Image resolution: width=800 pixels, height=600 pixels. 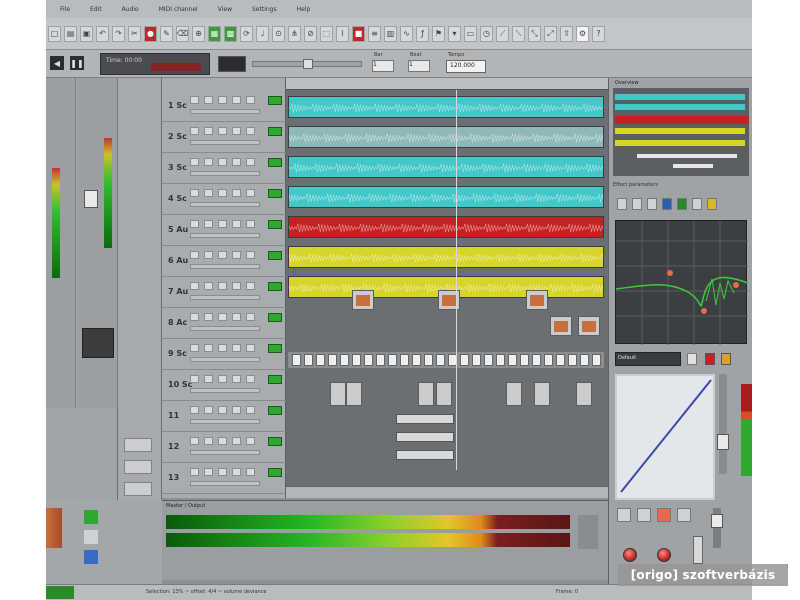 I want to click on track-header: 9 Sc, so click(x=224, y=355).